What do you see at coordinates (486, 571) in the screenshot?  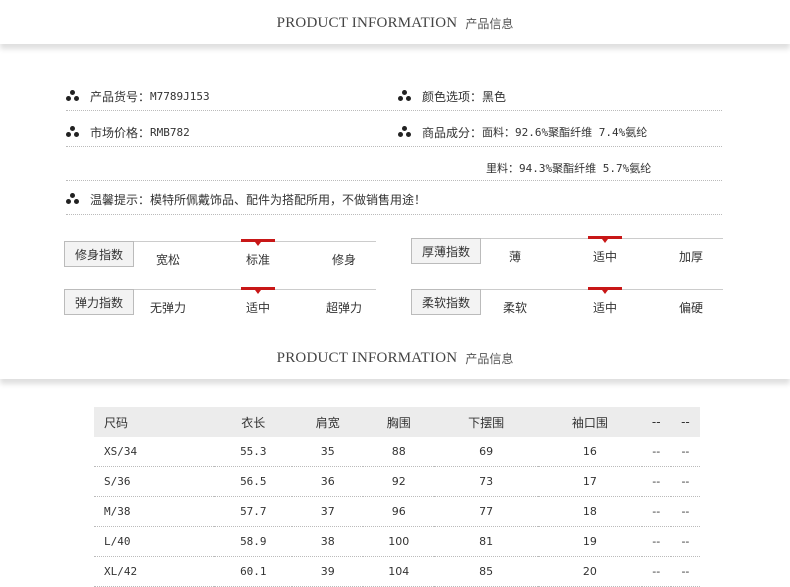 I see `table-cell: 85` at bounding box center [486, 571].